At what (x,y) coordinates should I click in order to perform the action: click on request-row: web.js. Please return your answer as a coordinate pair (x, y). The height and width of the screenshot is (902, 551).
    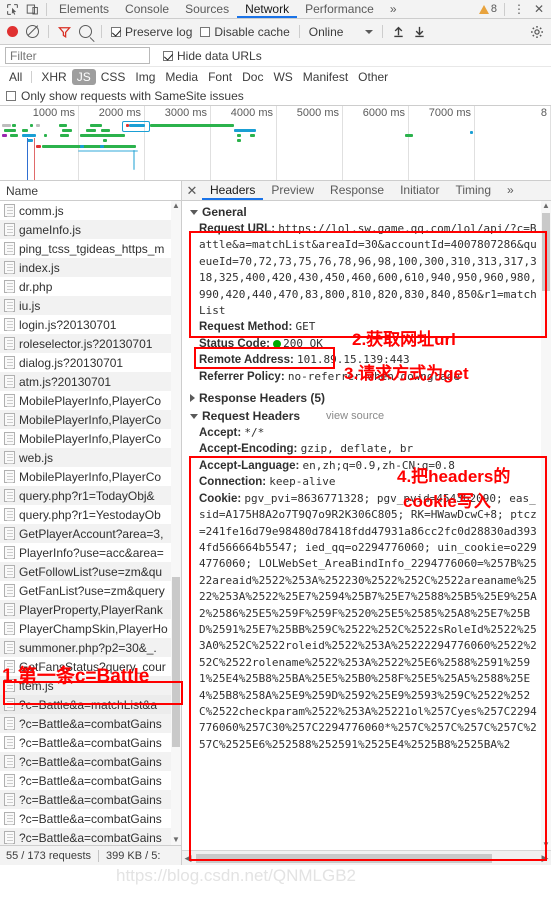
    Looking at the image, I should click on (90, 457).